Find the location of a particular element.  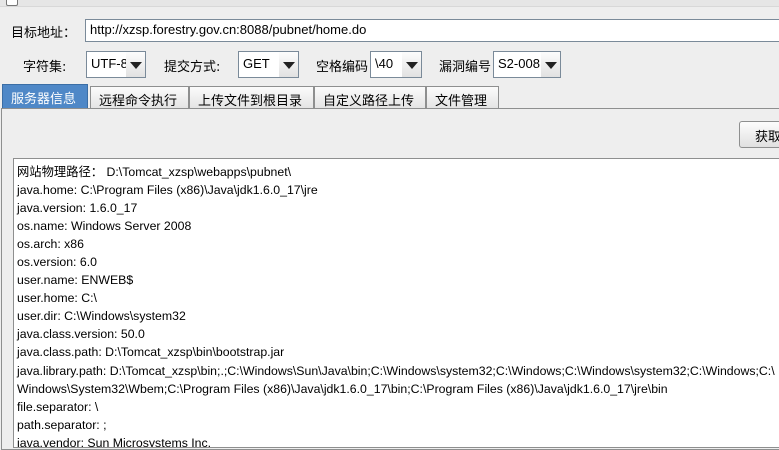

space-encoding-select: \40 is located at coordinates (396, 64).